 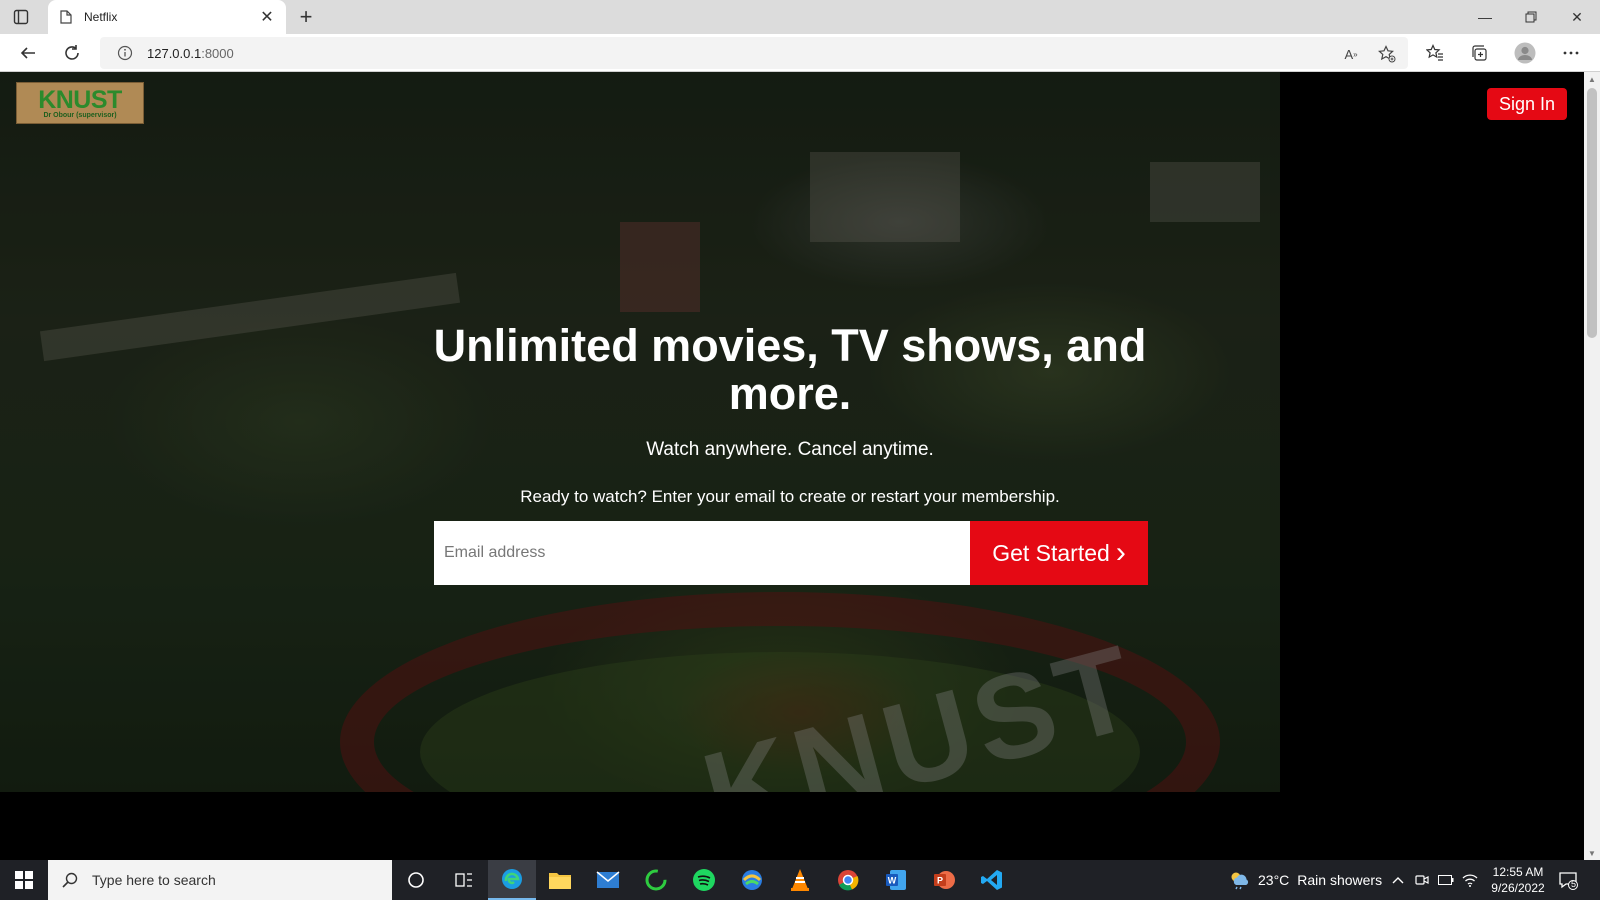 I want to click on meet-now-icon, so click(x=1422, y=880).